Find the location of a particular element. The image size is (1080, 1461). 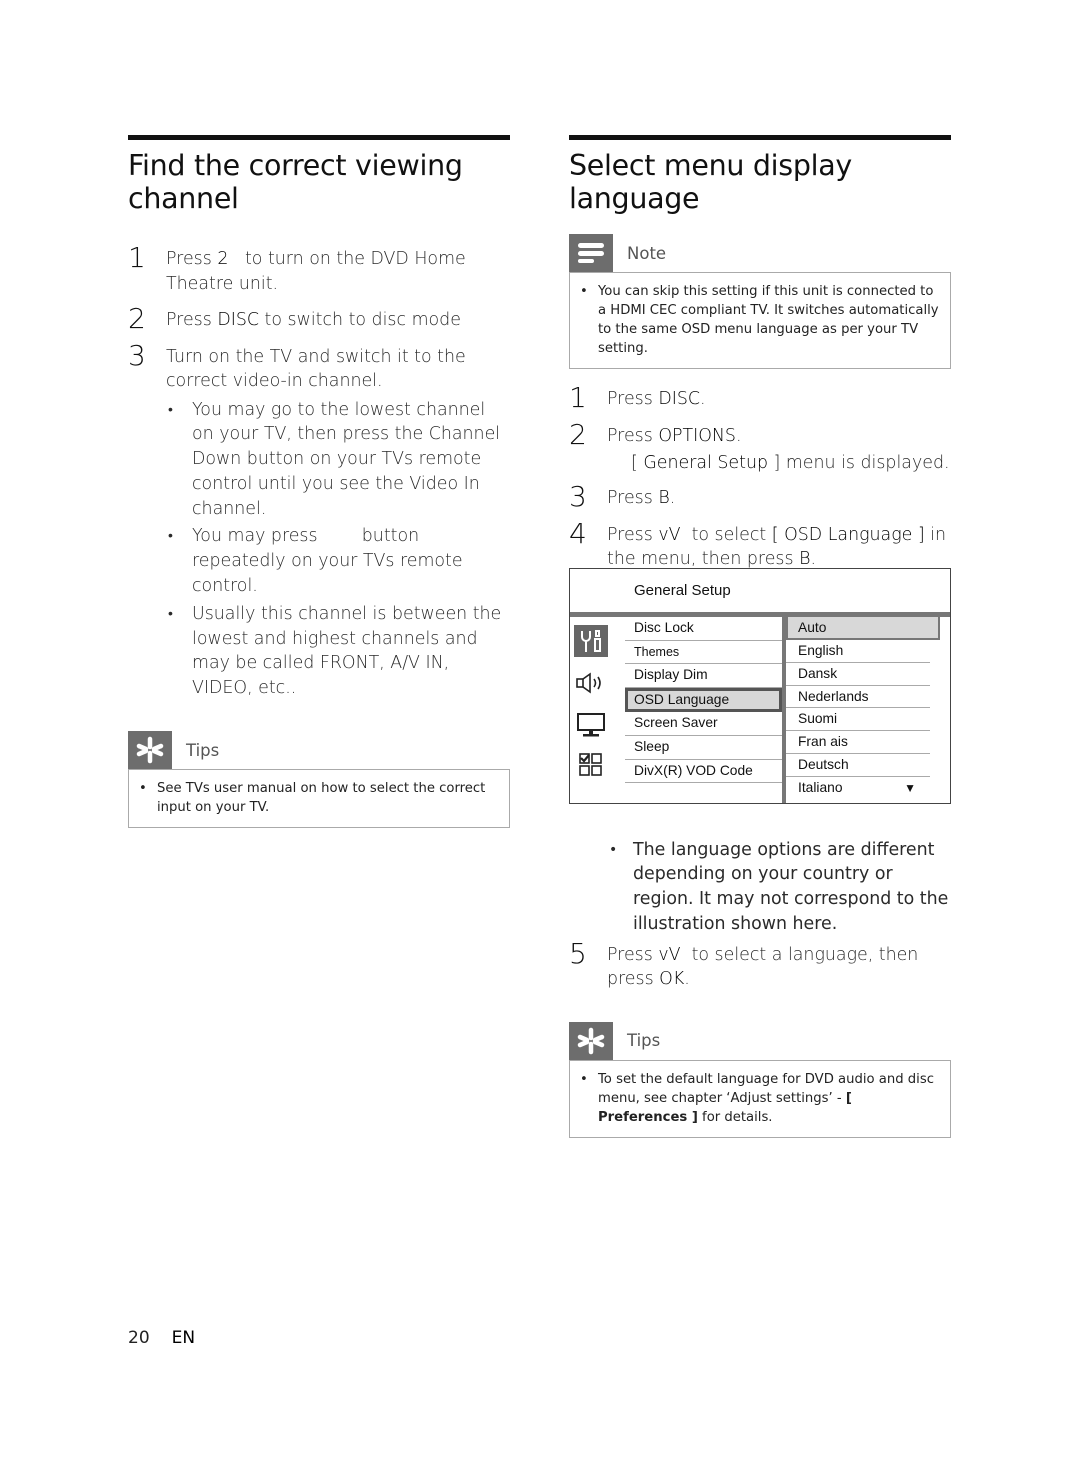

key-label: OPTIONS is located at coordinates (697, 435).